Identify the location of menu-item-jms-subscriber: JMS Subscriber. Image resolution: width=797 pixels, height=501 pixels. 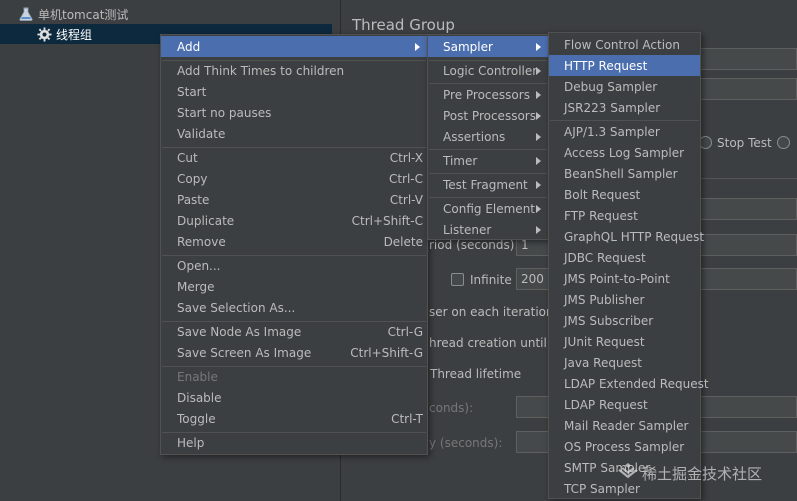
(624, 320).